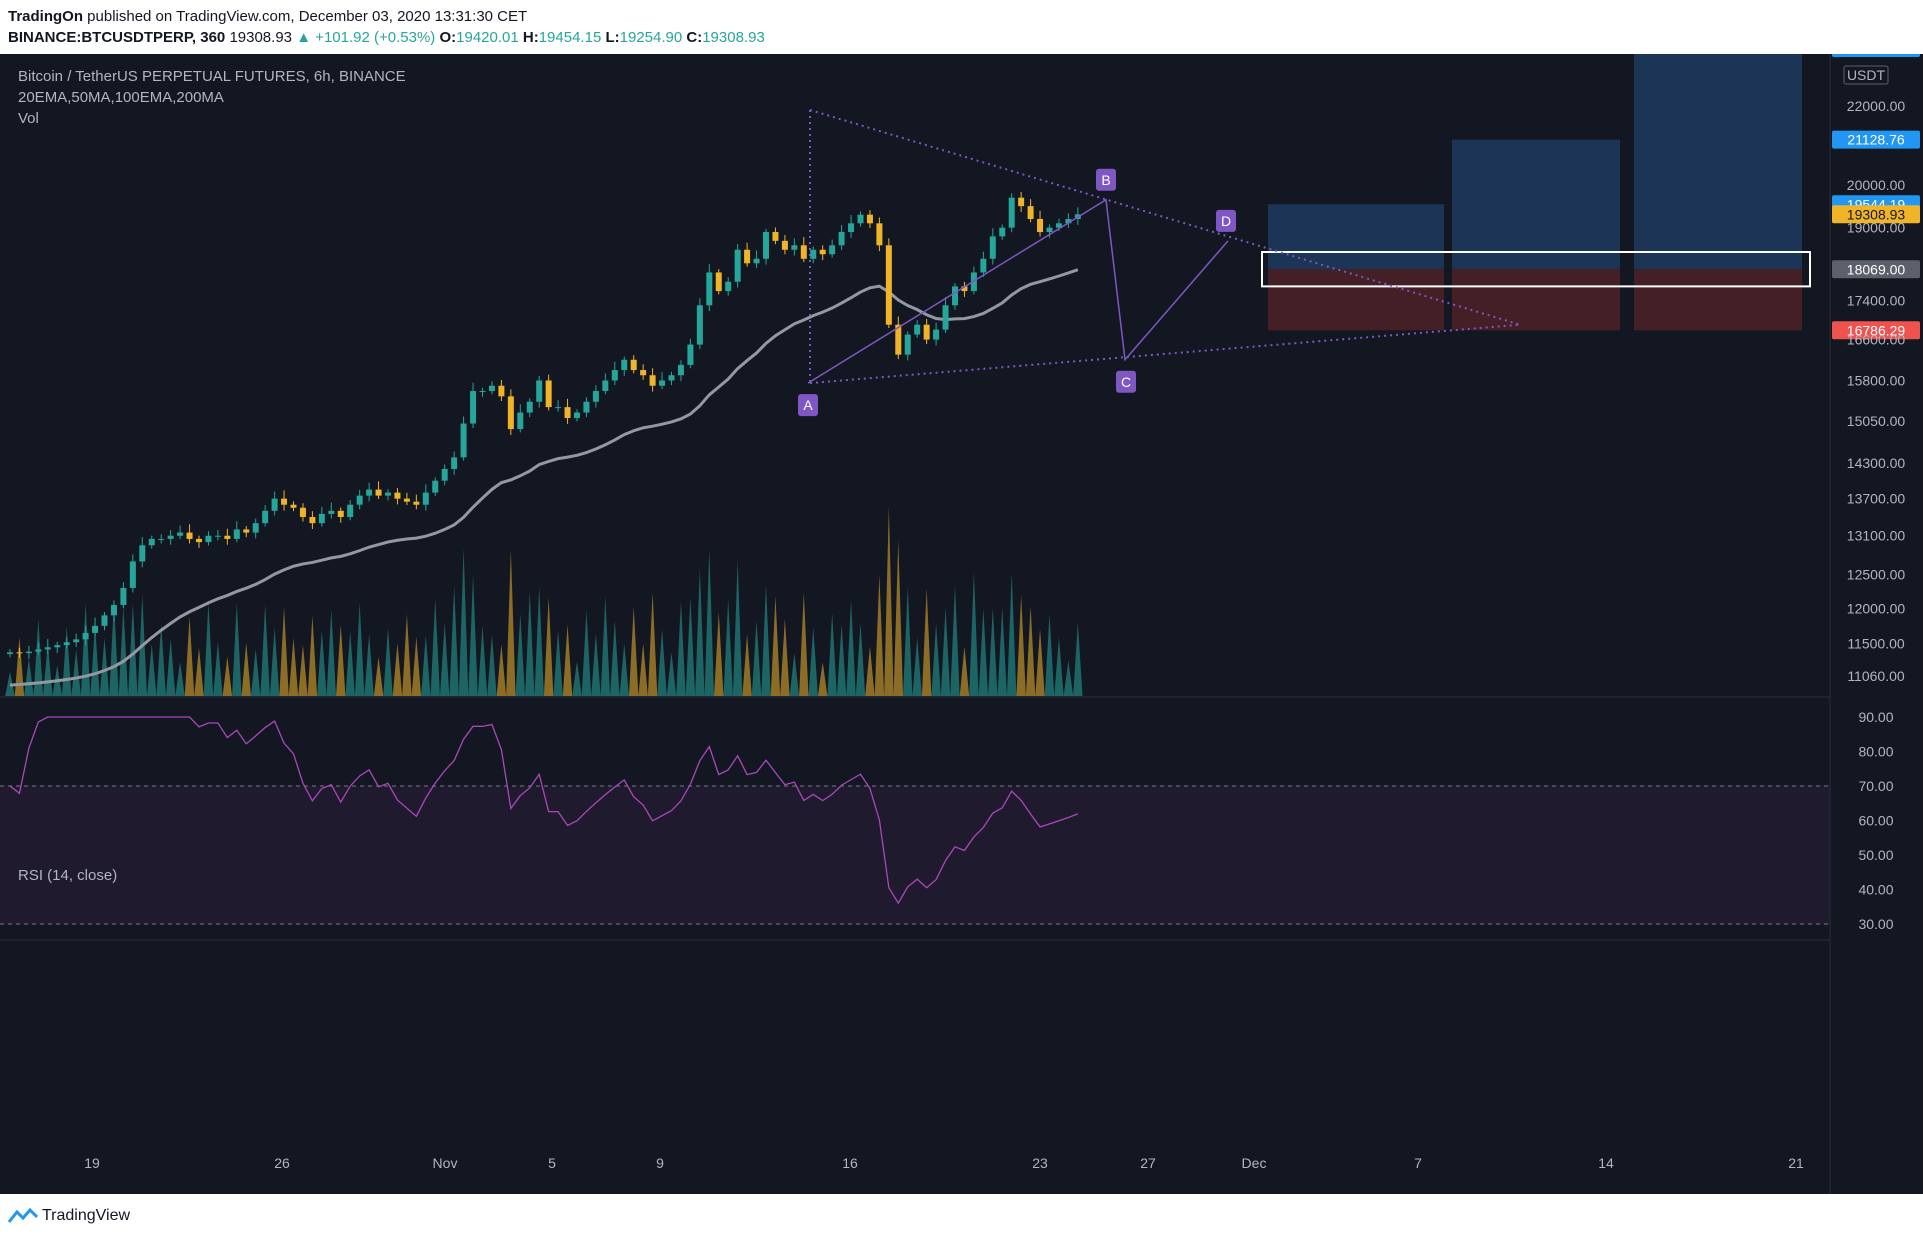  What do you see at coordinates (1876, 608) in the screenshot?
I see `price-tick: 12000.00` at bounding box center [1876, 608].